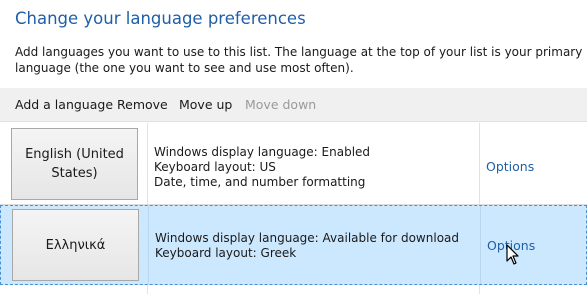  Describe the element at coordinates (205, 104) in the screenshot. I see `move-up-button: Move up` at that location.